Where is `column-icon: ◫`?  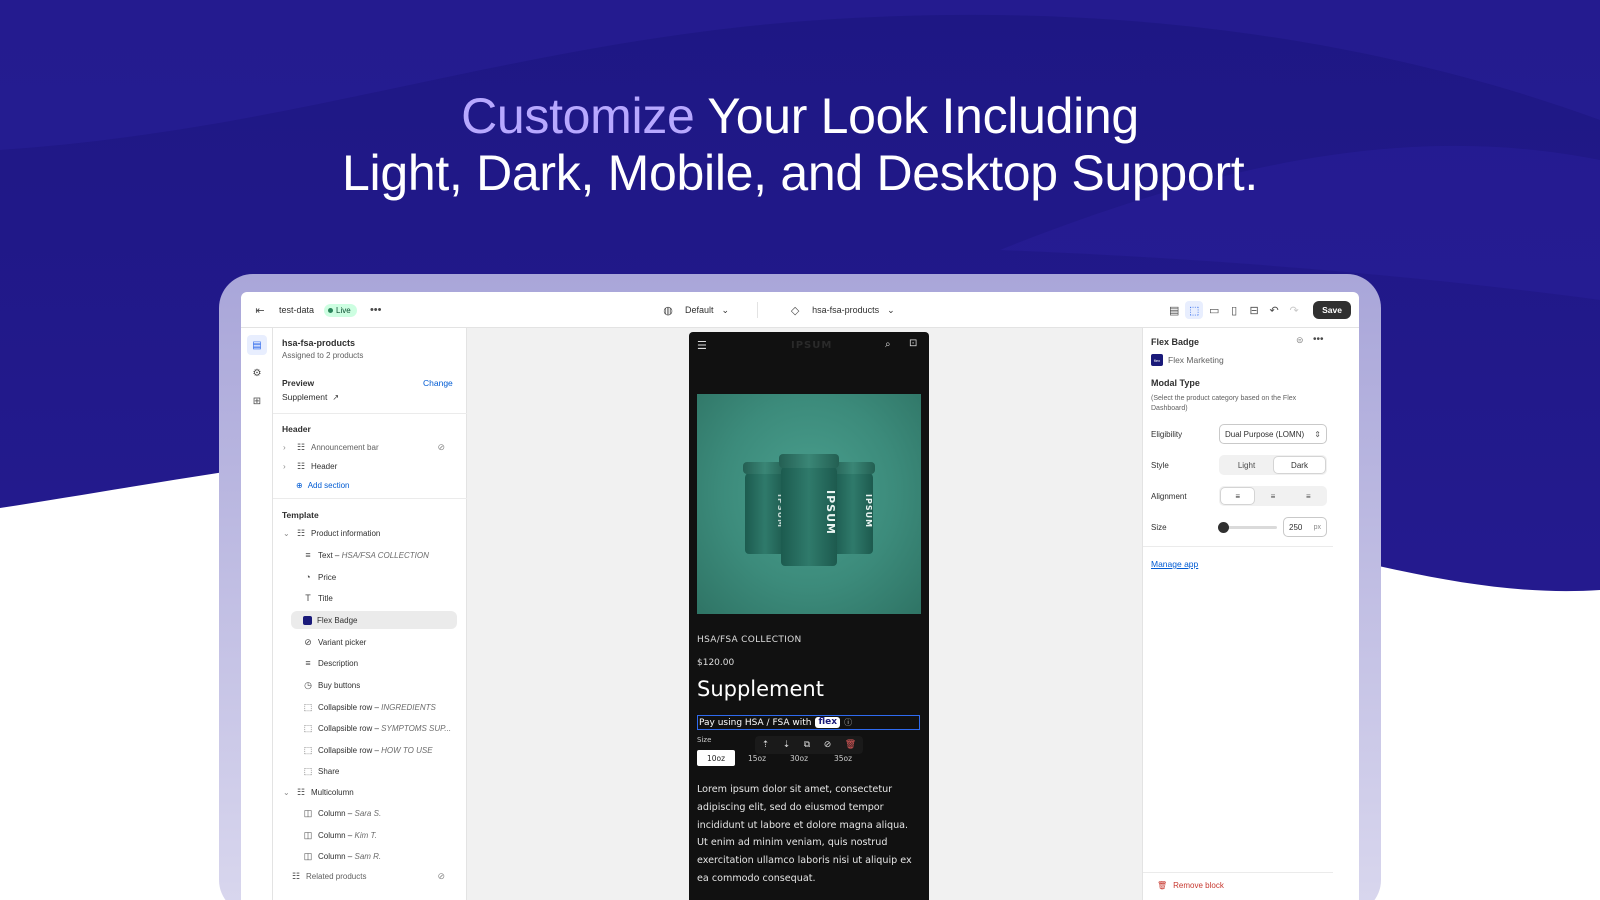
column-icon: ◫ is located at coordinates (308, 855).